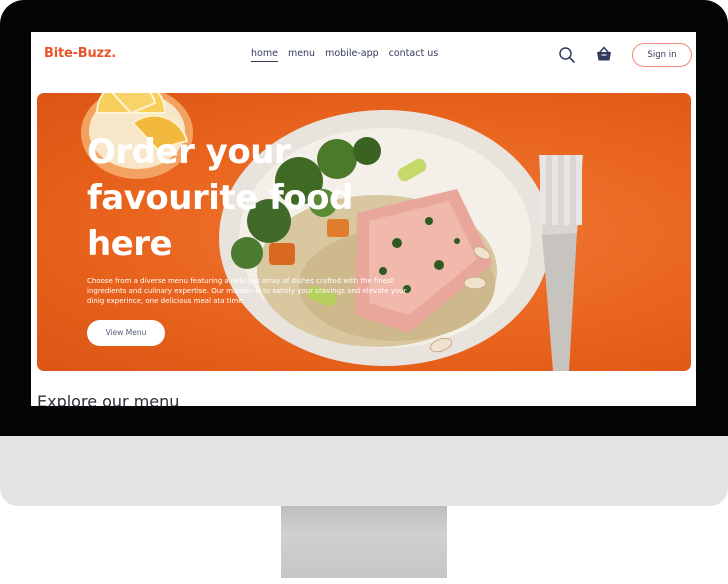 This screenshot has height=584, width=728. I want to click on nav-item-contact-us: contact us, so click(414, 55).